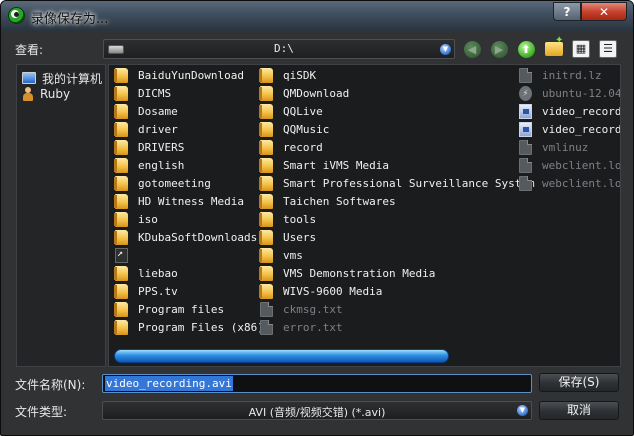 The width and height of the screenshot is (634, 436). What do you see at coordinates (198, 237) in the screenshot?
I see `item-label: KDubaSoftDownloads` at bounding box center [198, 237].